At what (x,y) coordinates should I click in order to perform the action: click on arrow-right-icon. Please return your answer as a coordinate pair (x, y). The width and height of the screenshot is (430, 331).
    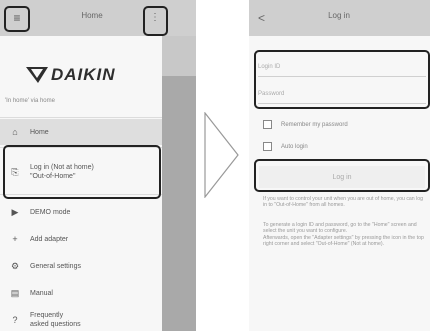
    Looking at the image, I should click on (221, 155).